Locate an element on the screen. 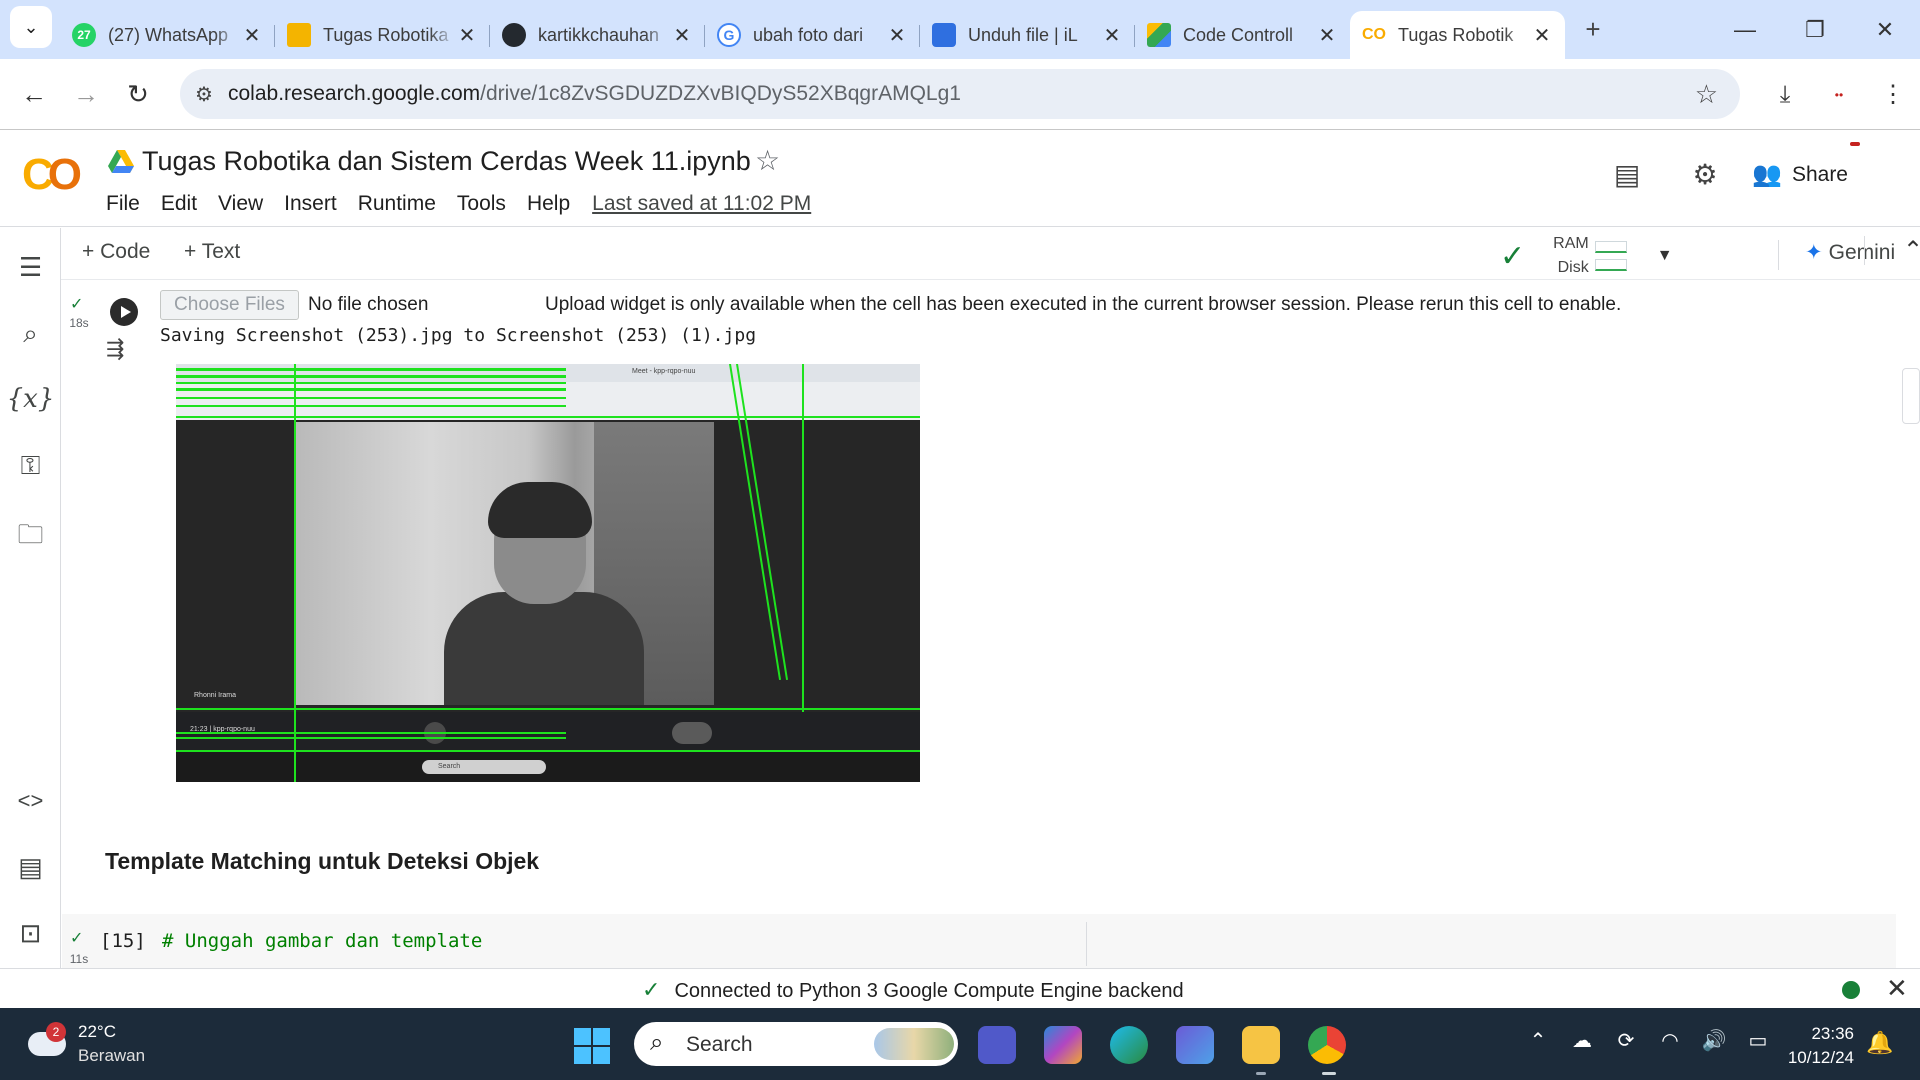  menu-file: File is located at coordinates (123, 204).